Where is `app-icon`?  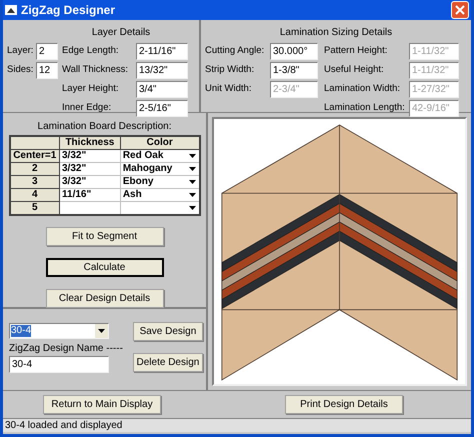 app-icon is located at coordinates (11, 10).